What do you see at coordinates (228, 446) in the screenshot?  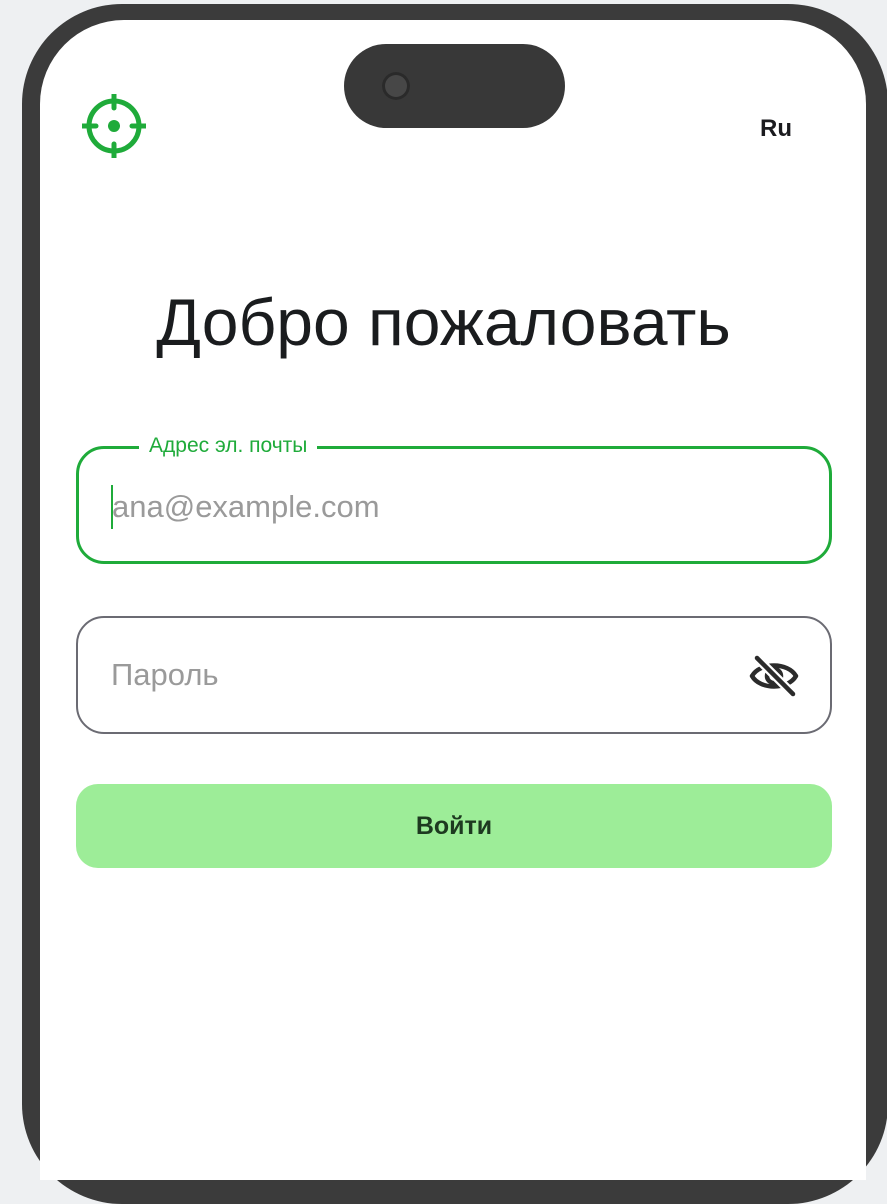 I see `email-field-label: Адрес эл. почты` at bounding box center [228, 446].